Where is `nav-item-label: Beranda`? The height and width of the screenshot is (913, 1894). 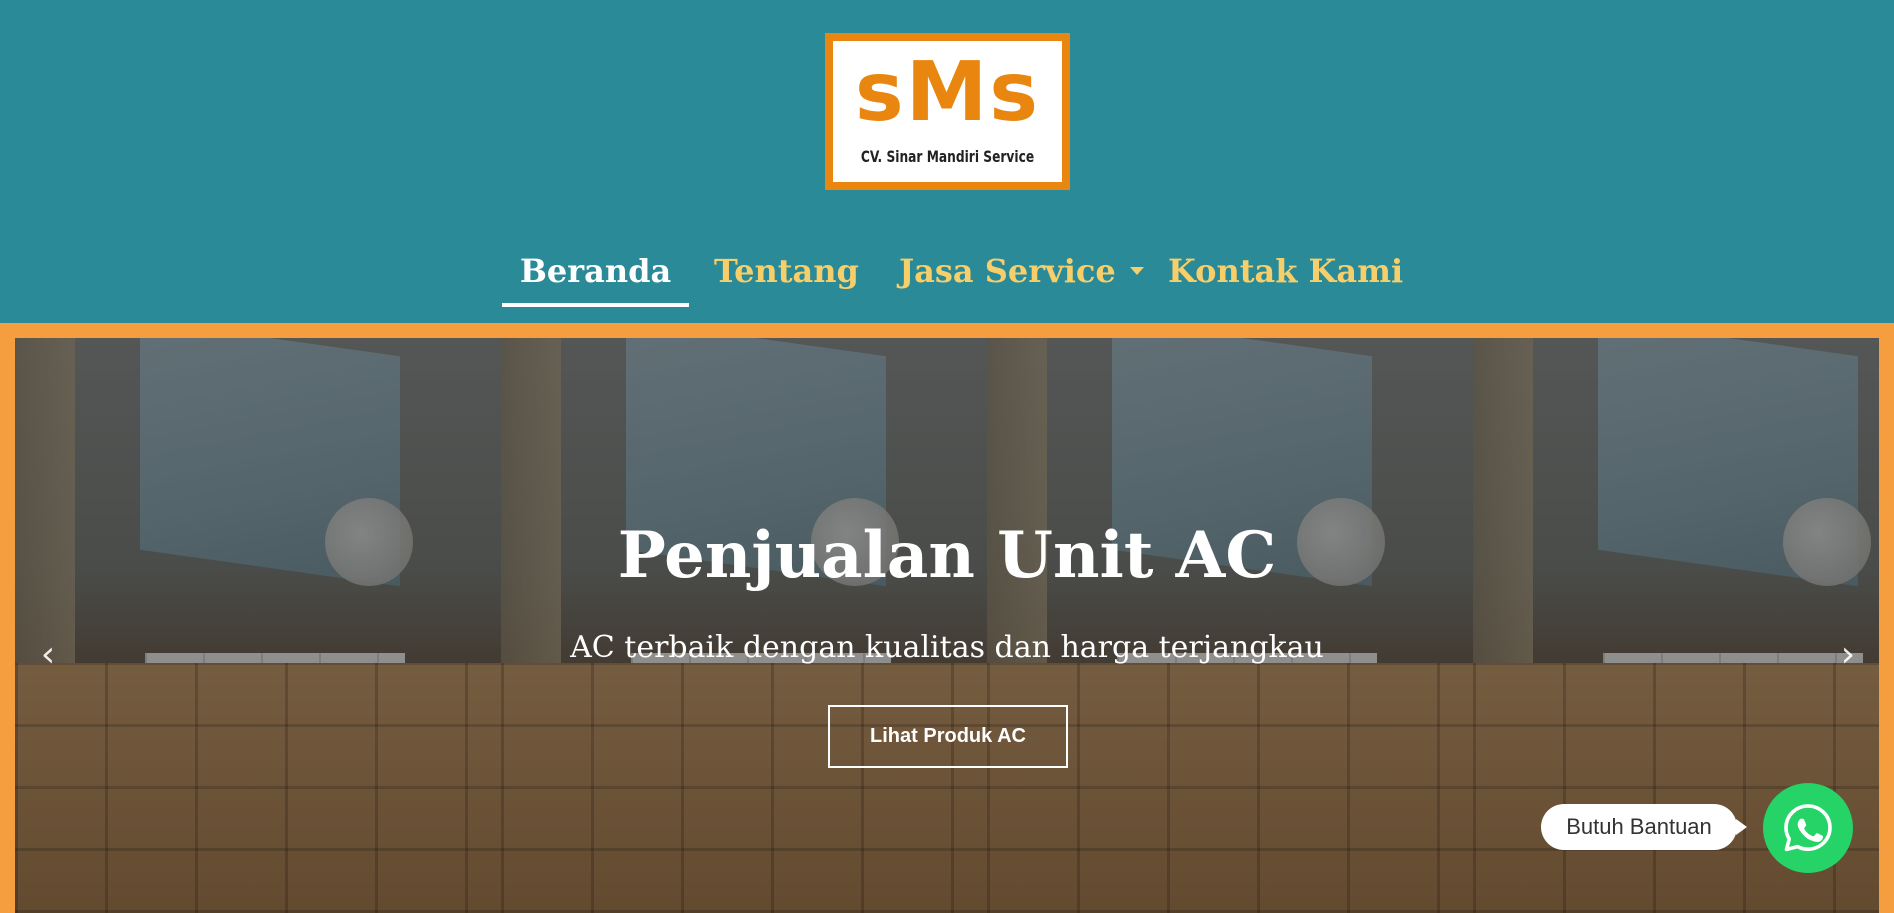 nav-item-label: Beranda is located at coordinates (595, 271).